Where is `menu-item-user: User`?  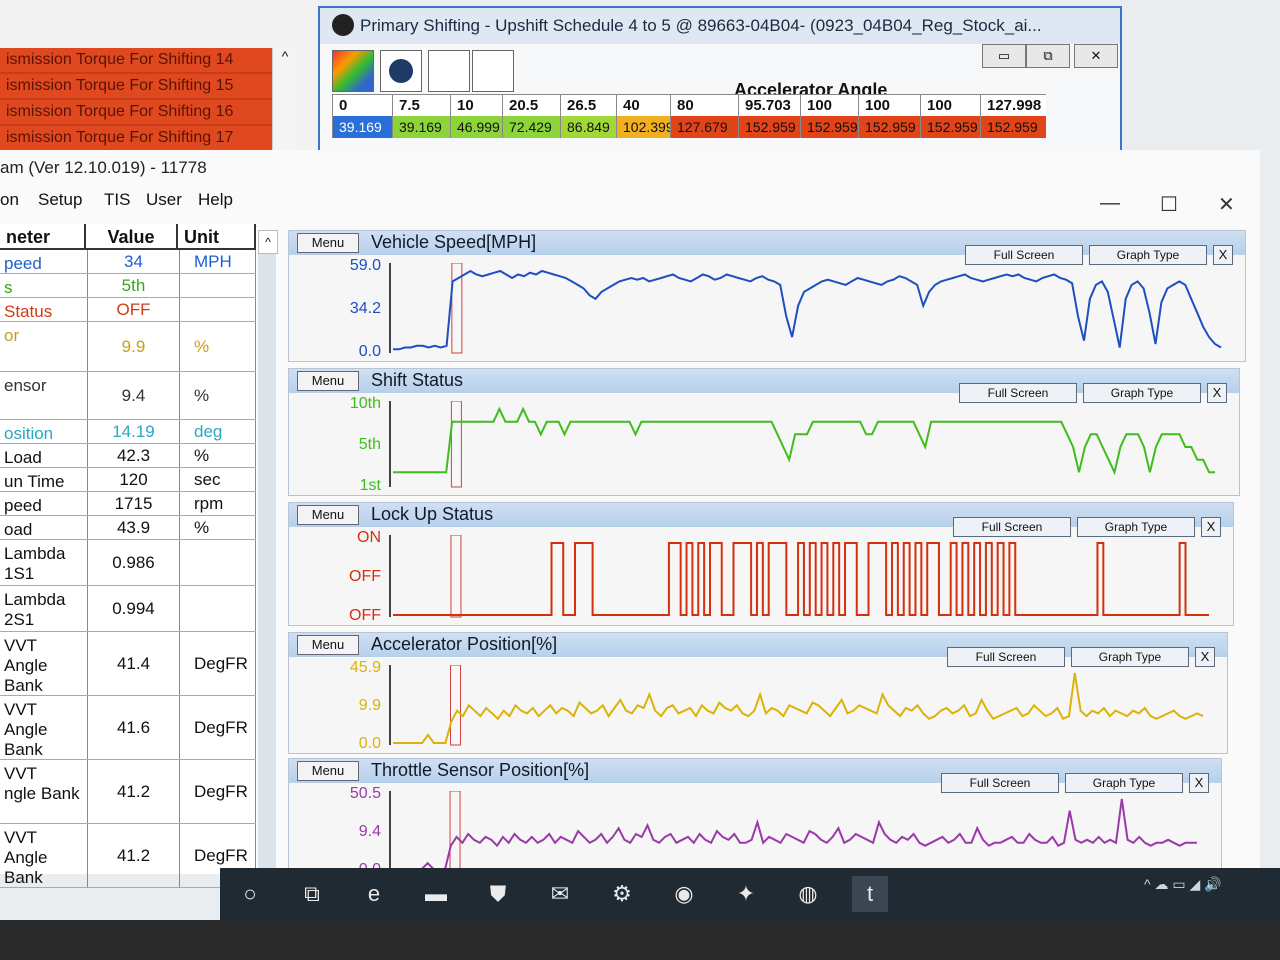
menu-item-user: User is located at coordinates (164, 200).